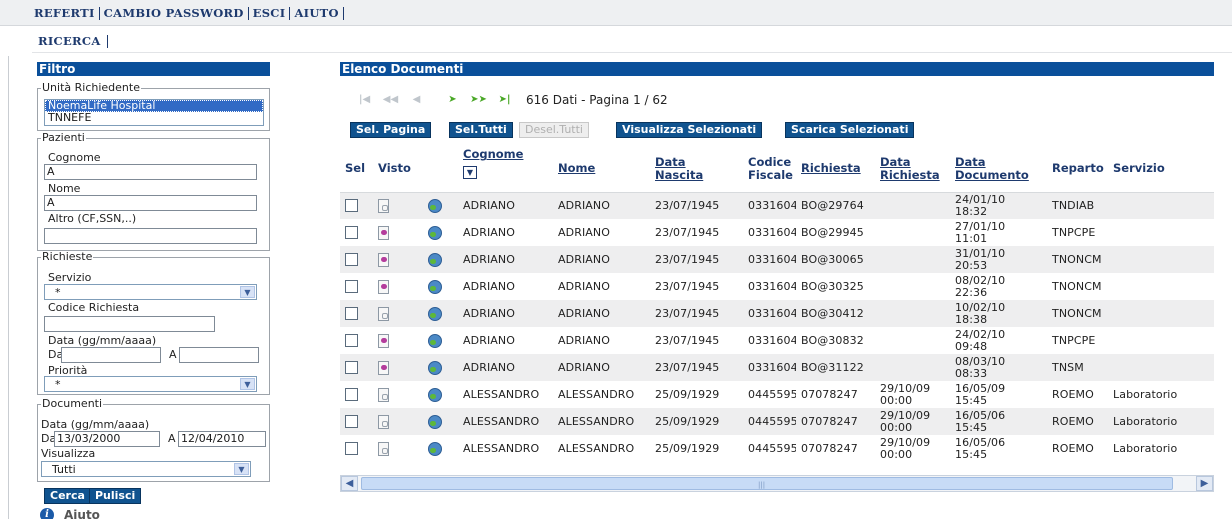 This screenshot has height=519, width=1232. I want to click on col-data-nascita-line1: Data, so click(670, 162).